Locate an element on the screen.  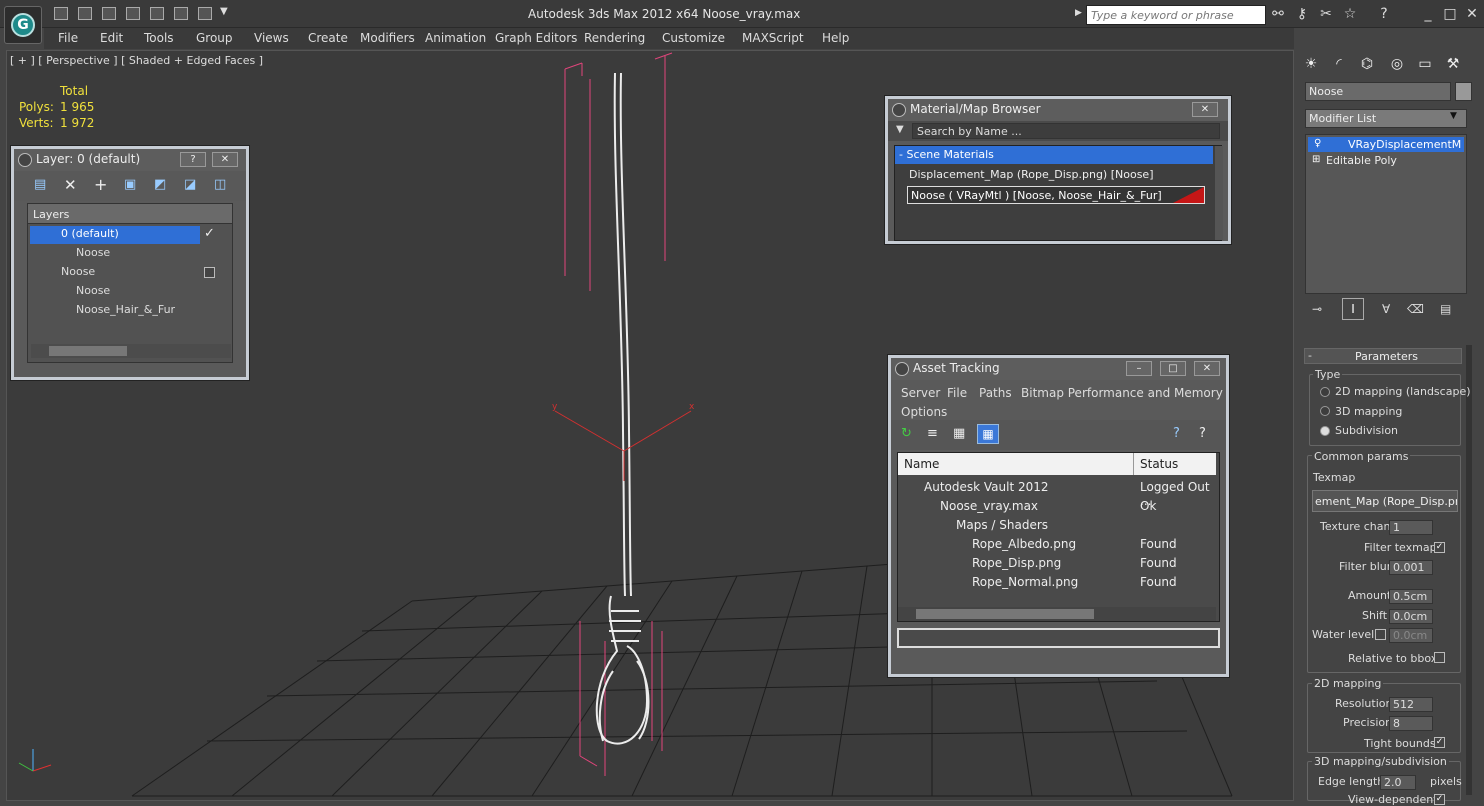
menu-views: Views is located at coordinates (271, 38).